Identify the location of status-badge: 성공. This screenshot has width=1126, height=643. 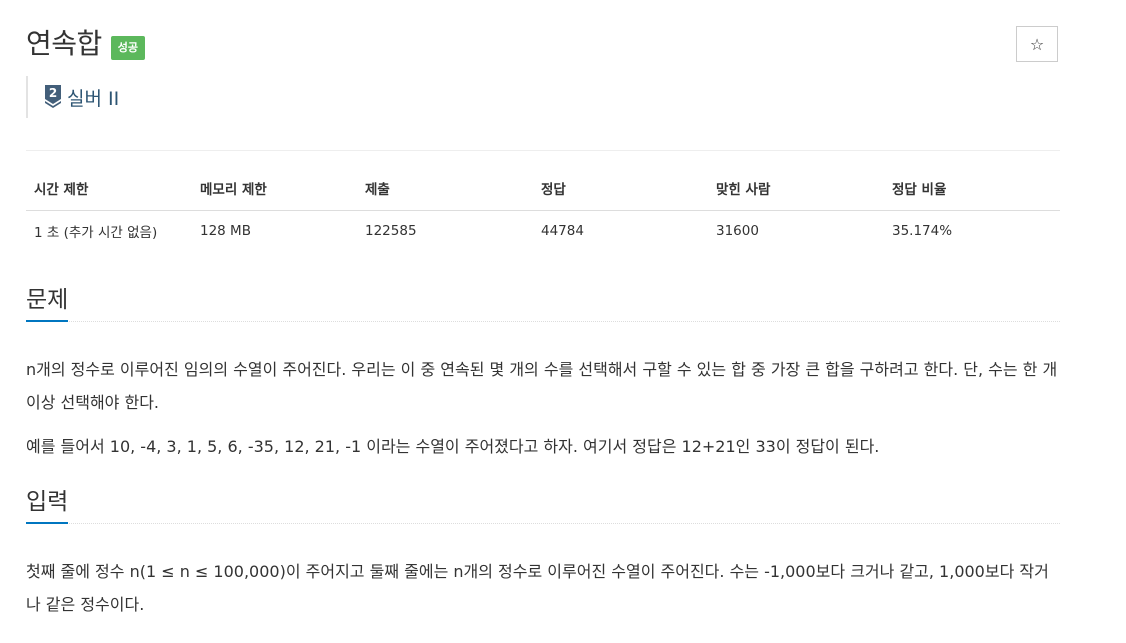
(128, 48).